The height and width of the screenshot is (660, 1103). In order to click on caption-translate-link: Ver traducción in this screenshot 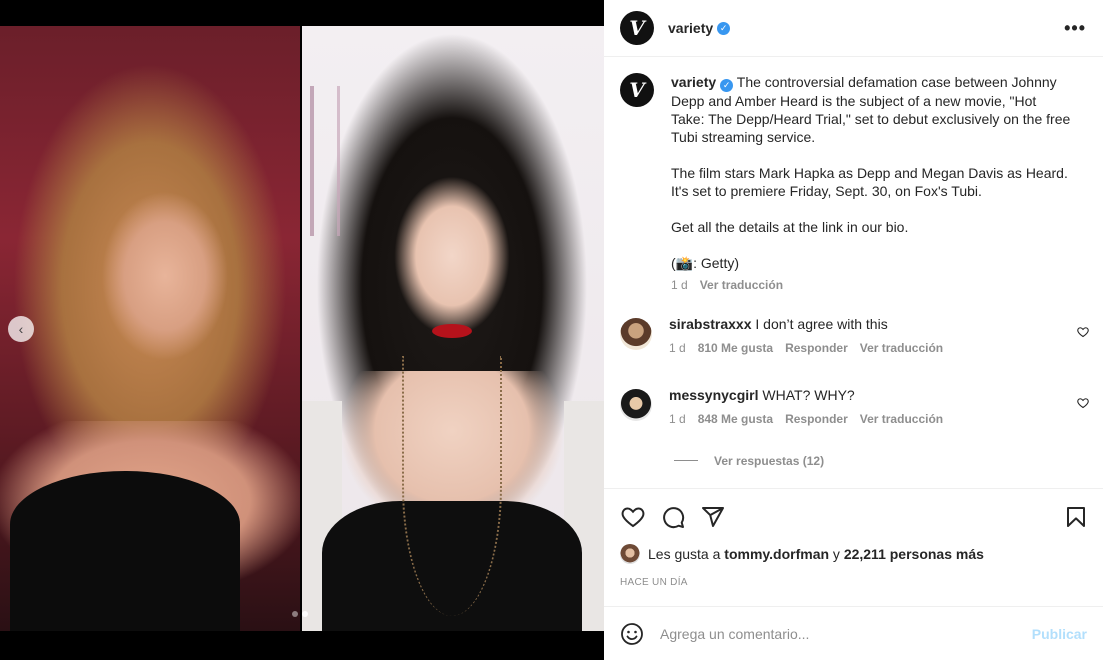, I will do `click(741, 285)`.